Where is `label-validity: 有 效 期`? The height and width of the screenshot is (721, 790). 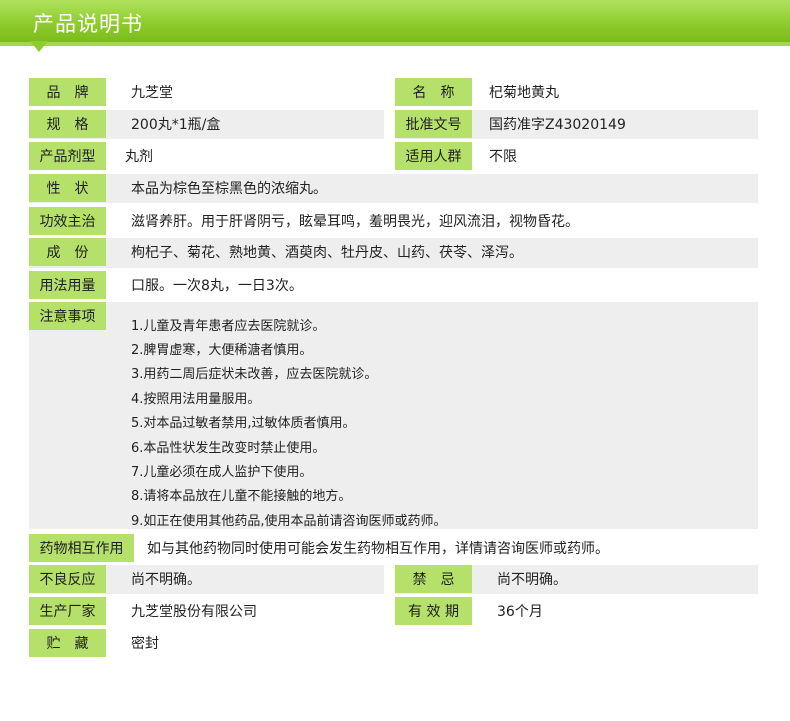 label-validity: 有 效 期 is located at coordinates (433, 611).